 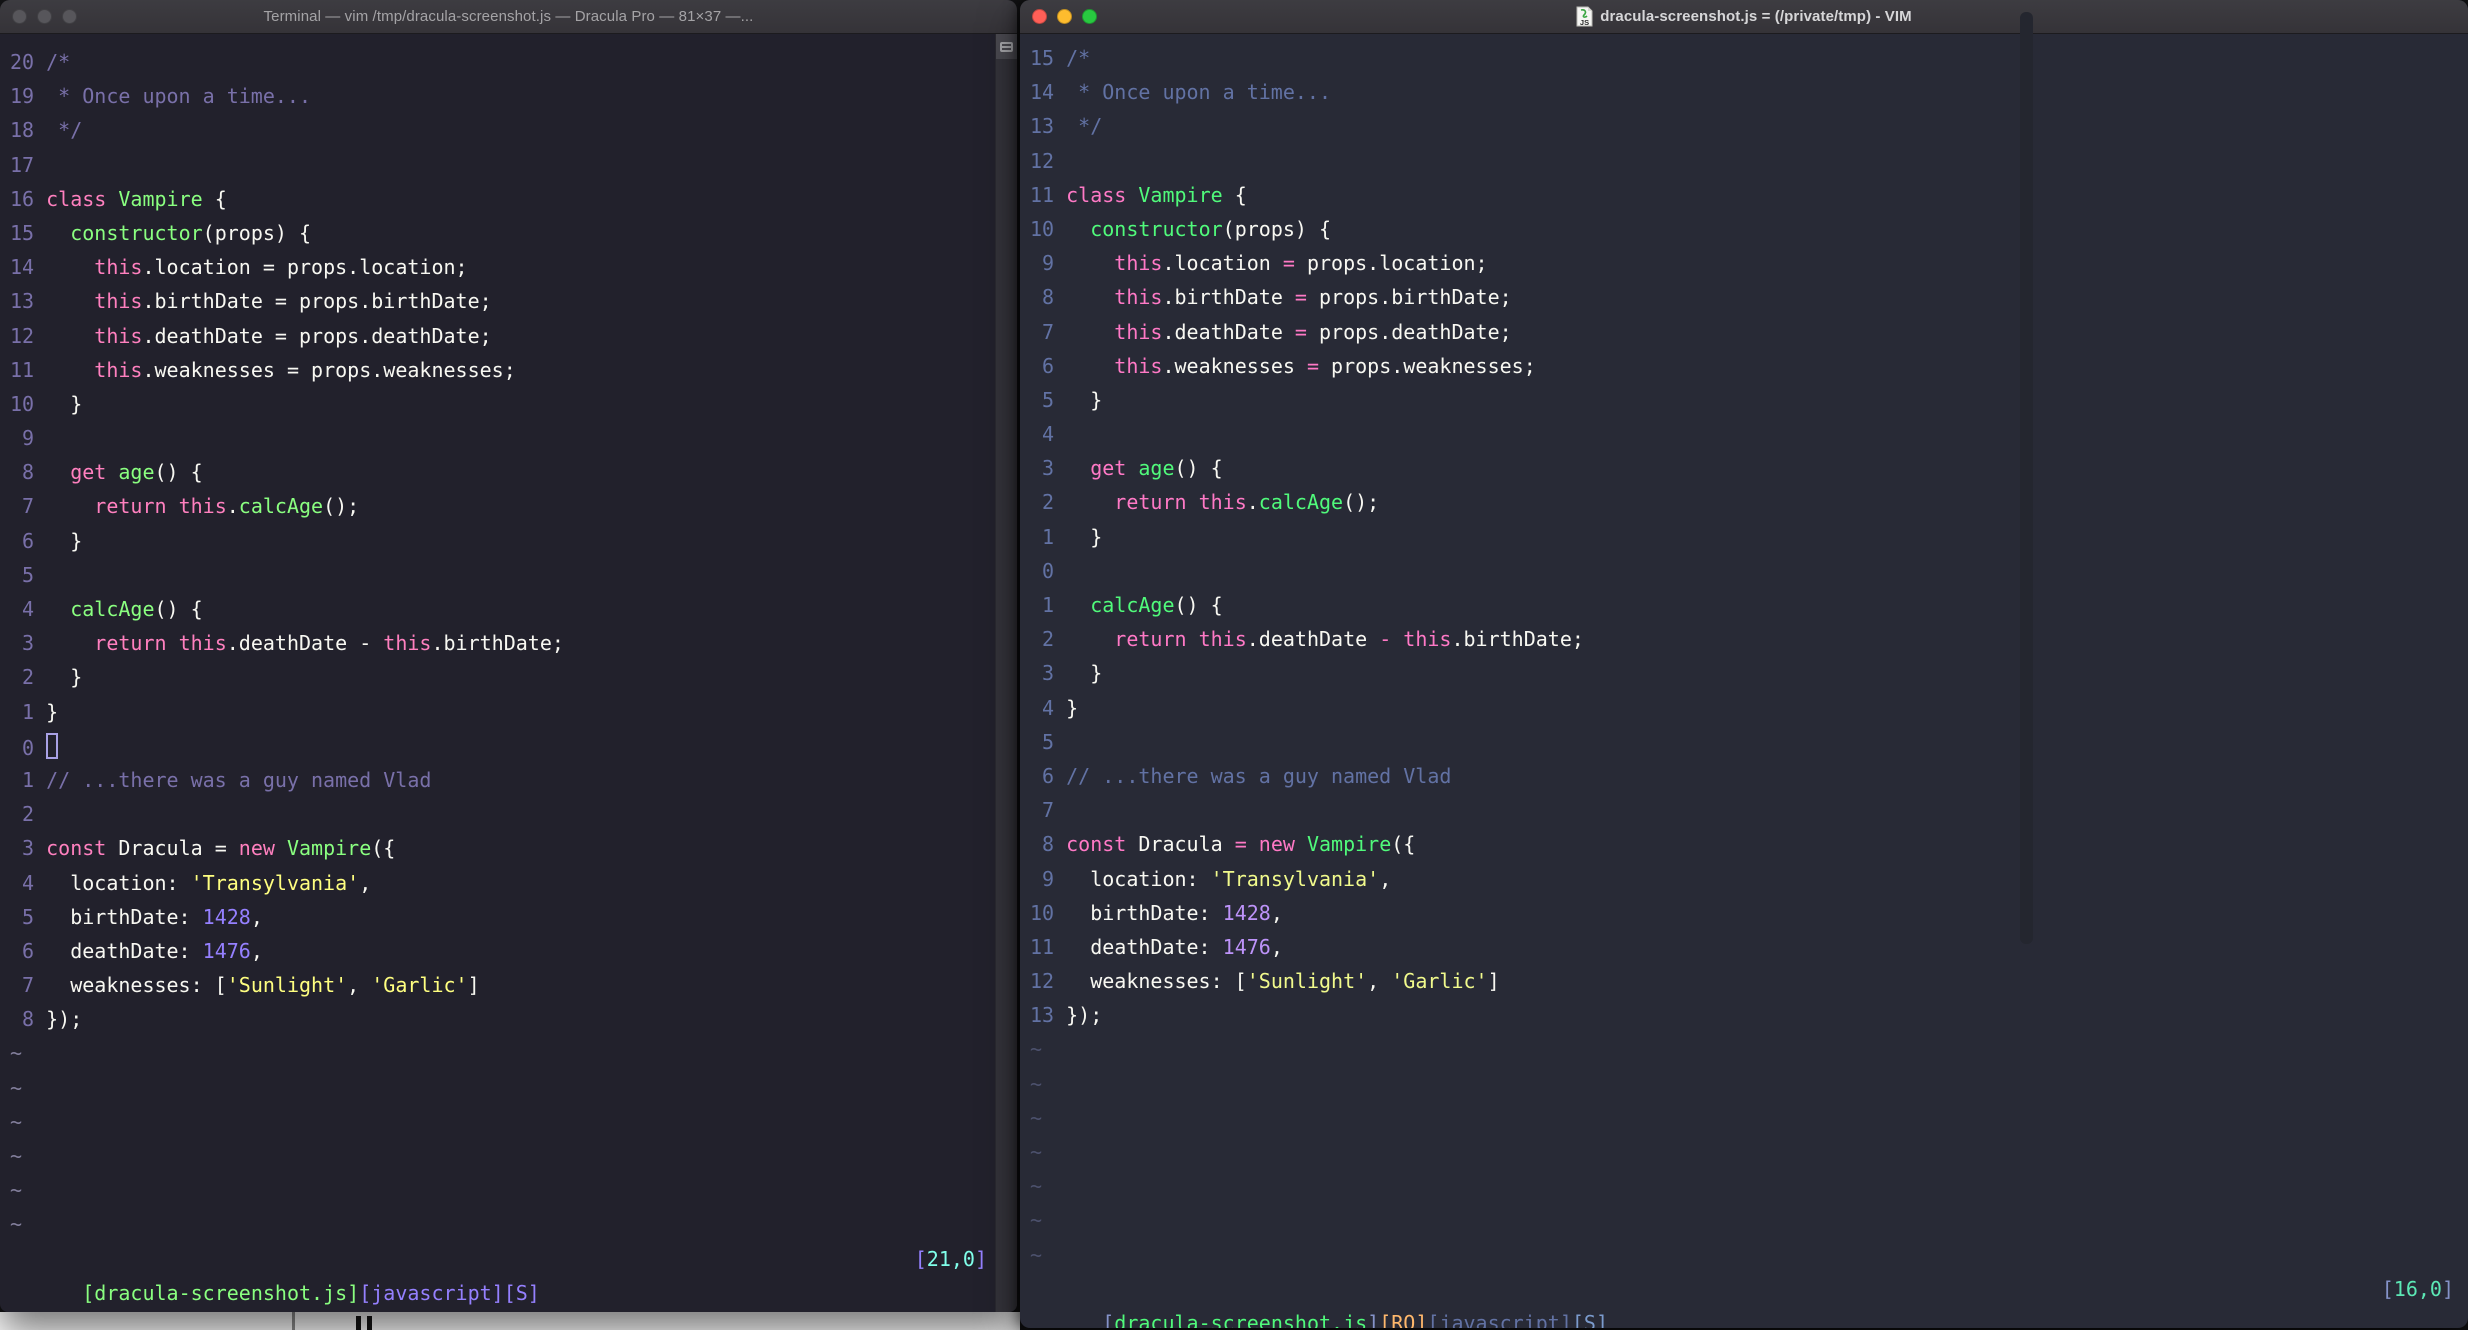 I want to click on code-token: calcAge, so click(x=1301, y=502).